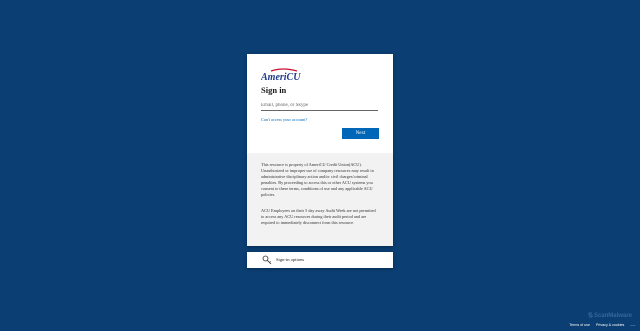 This screenshot has height=331, width=640. What do you see at coordinates (274, 90) in the screenshot?
I see `page-title: Sign in` at bounding box center [274, 90].